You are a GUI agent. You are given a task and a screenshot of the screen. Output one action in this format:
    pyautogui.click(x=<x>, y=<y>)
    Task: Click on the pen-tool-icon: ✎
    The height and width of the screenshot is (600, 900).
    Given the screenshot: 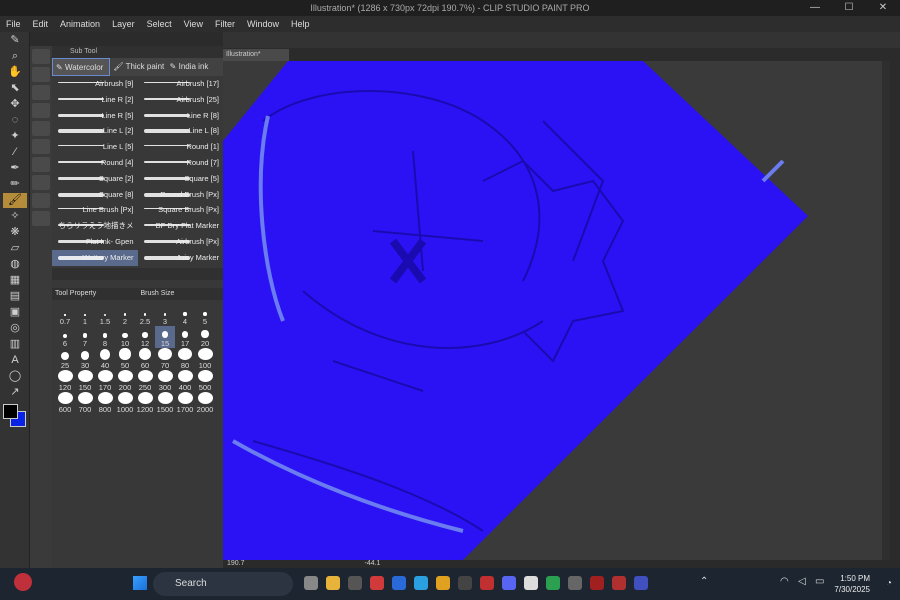 What is the action you would take?
    pyautogui.click(x=15, y=40)
    